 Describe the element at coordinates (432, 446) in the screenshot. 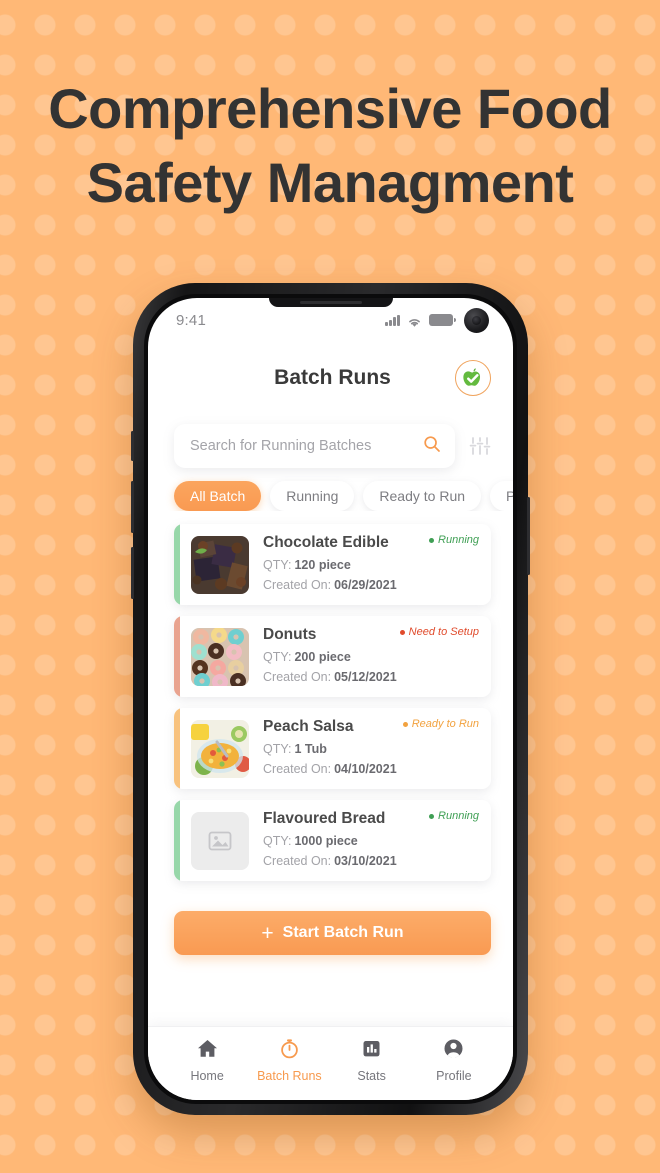

I see `search-icon` at that location.